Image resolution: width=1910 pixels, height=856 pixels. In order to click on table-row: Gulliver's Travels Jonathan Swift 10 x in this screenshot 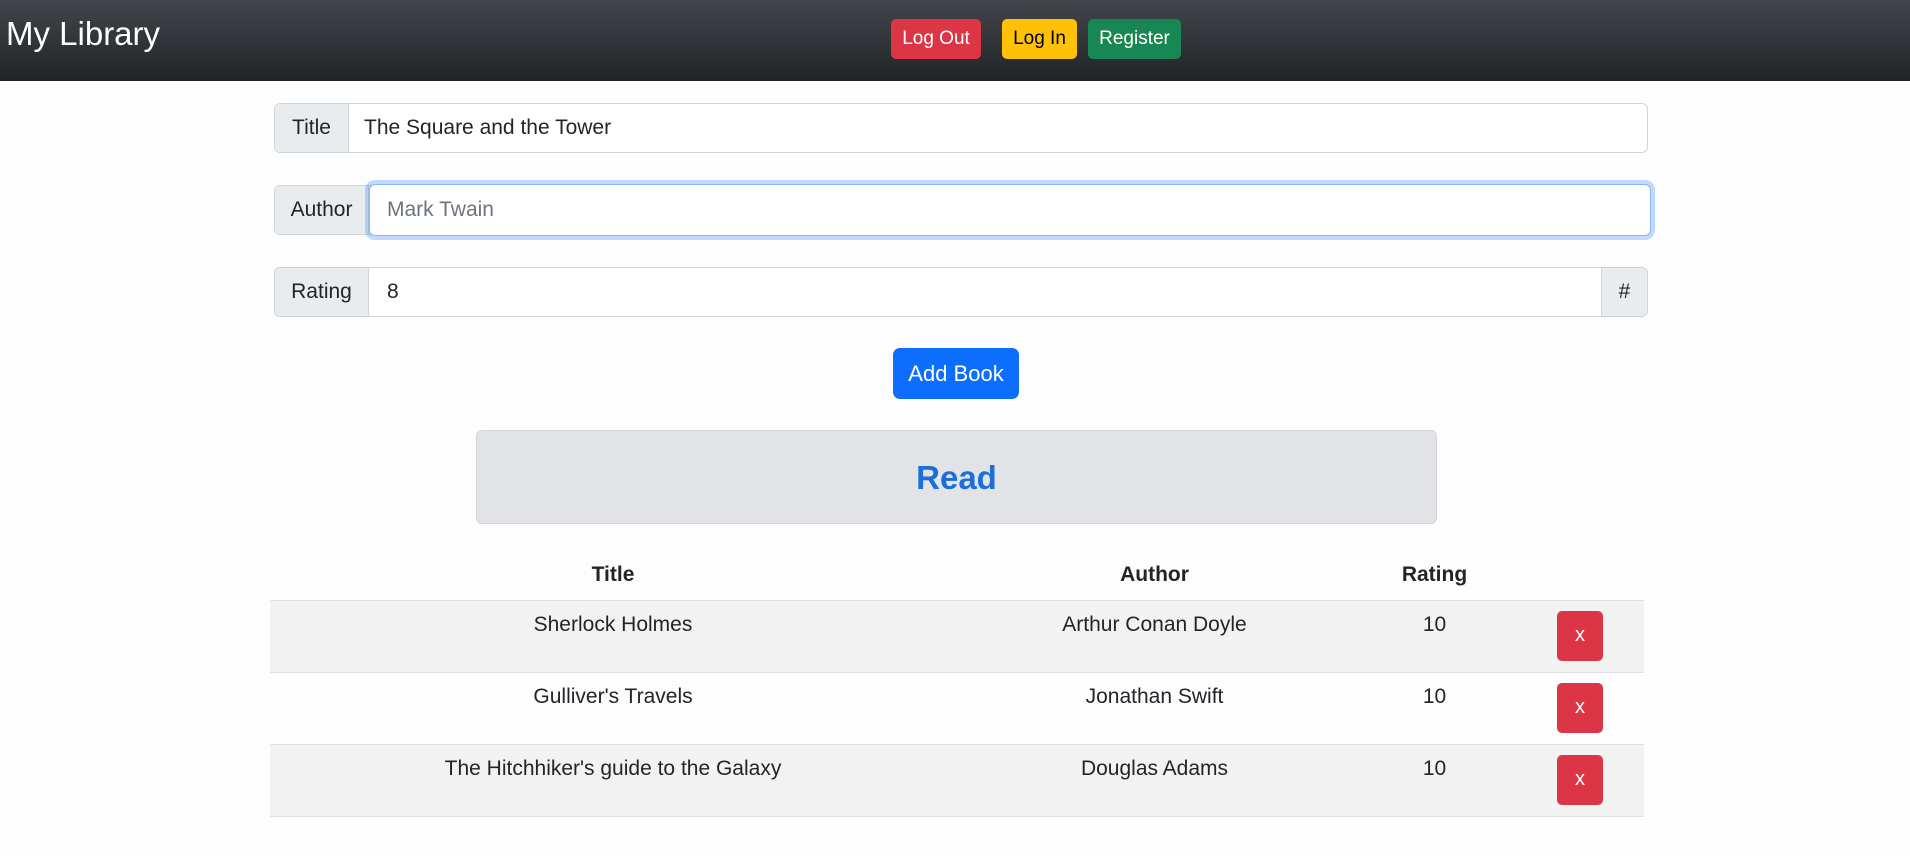, I will do `click(957, 708)`.